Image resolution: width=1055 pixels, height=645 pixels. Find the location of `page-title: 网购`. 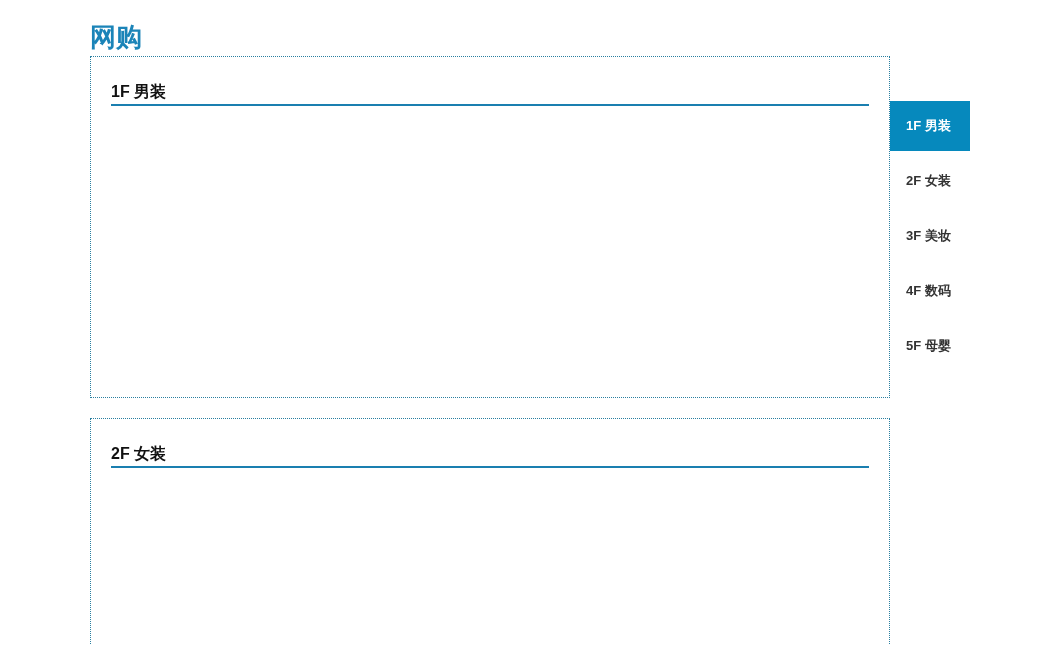

page-title: 网购 is located at coordinates (116, 37).